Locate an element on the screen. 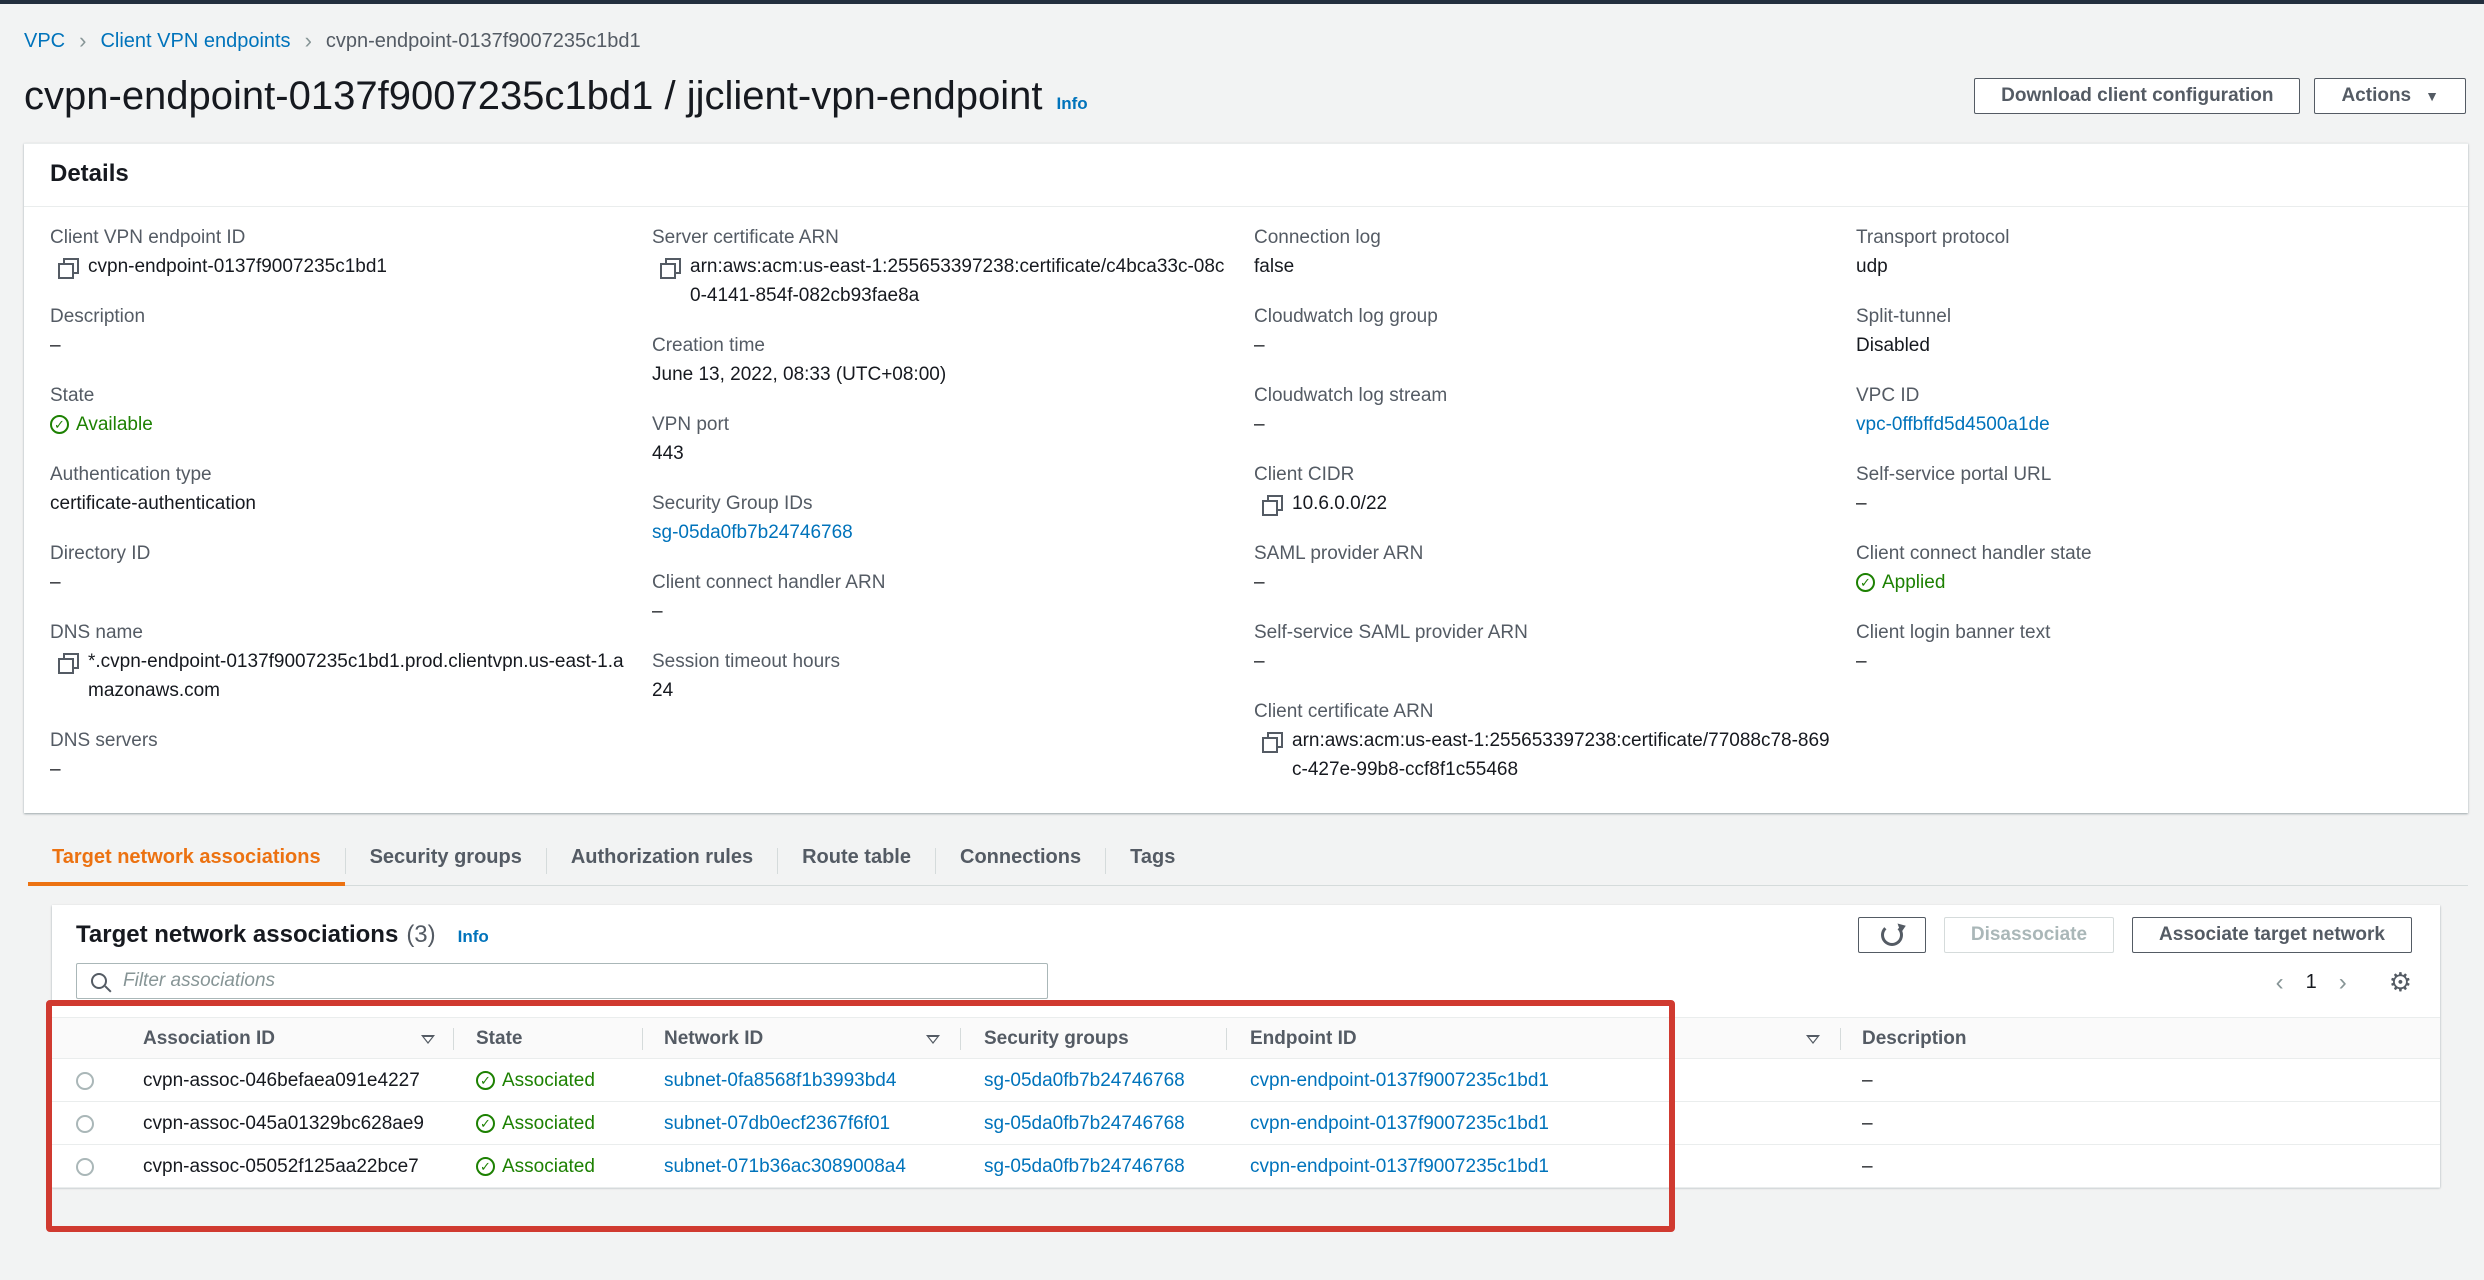  header-actions: Download client configuration Actions ▼ is located at coordinates (2220, 96).